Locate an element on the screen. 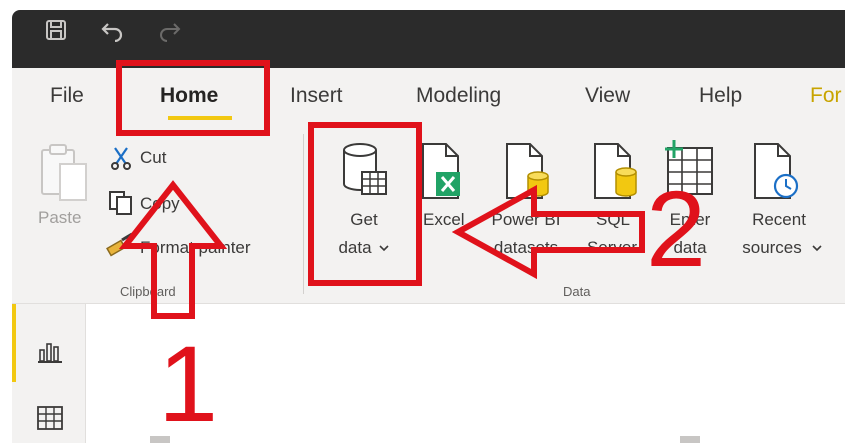 The image size is (845, 443). canvas-handle is located at coordinates (690, 439).